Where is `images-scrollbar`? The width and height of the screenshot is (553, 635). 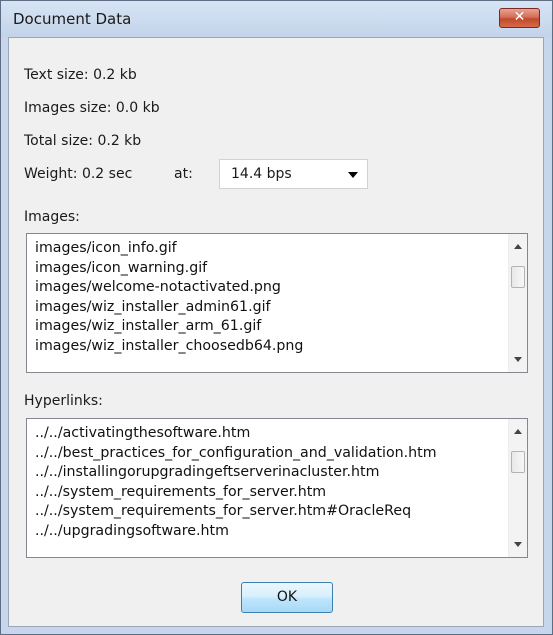
images-scrollbar is located at coordinates (517, 303).